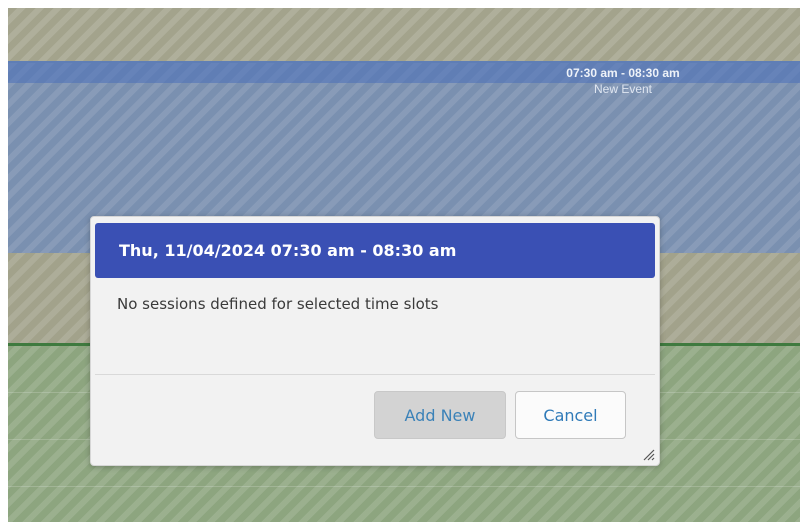  Describe the element at coordinates (375, 374) in the screenshot. I see `dialog-divider` at that location.